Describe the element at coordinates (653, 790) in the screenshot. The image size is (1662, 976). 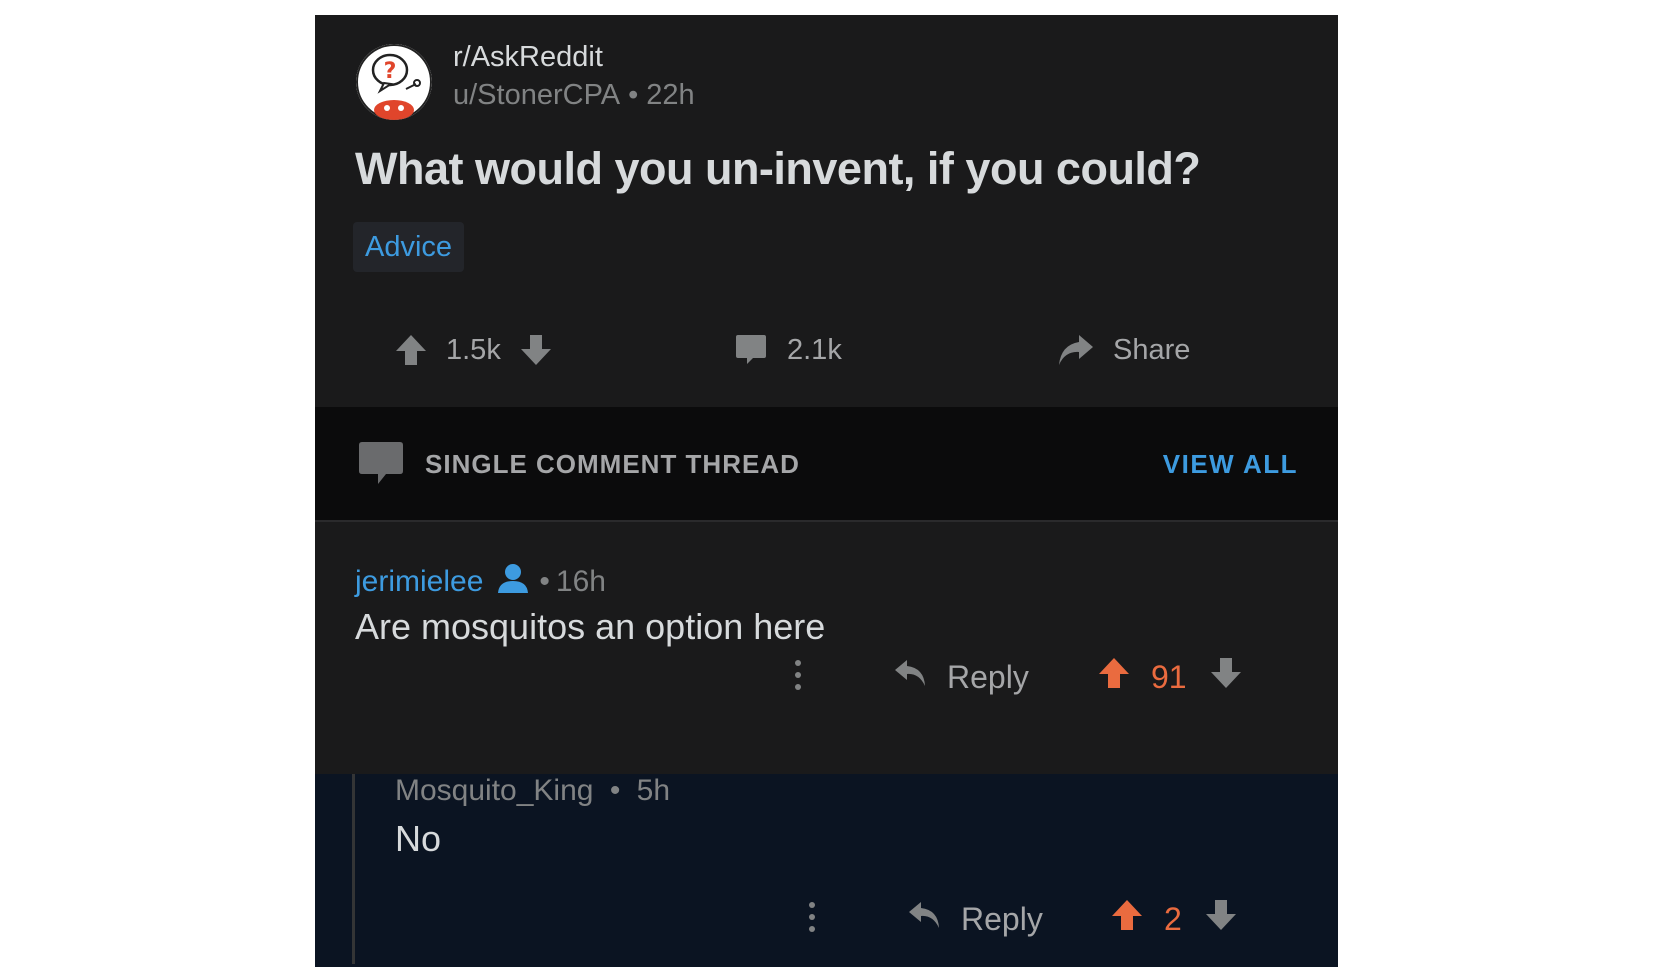
I see `comment-age: 5h` at that location.